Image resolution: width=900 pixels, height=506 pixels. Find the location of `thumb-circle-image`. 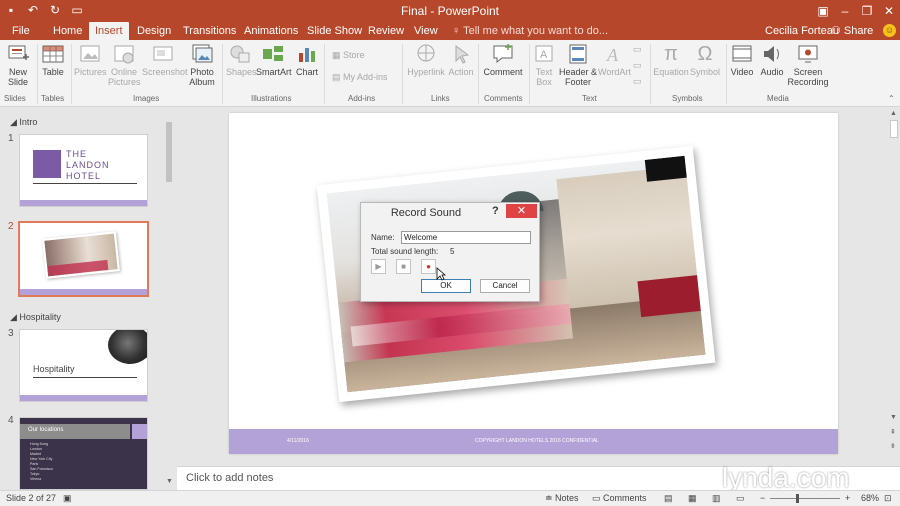

thumb-circle-image is located at coordinates (127, 347).